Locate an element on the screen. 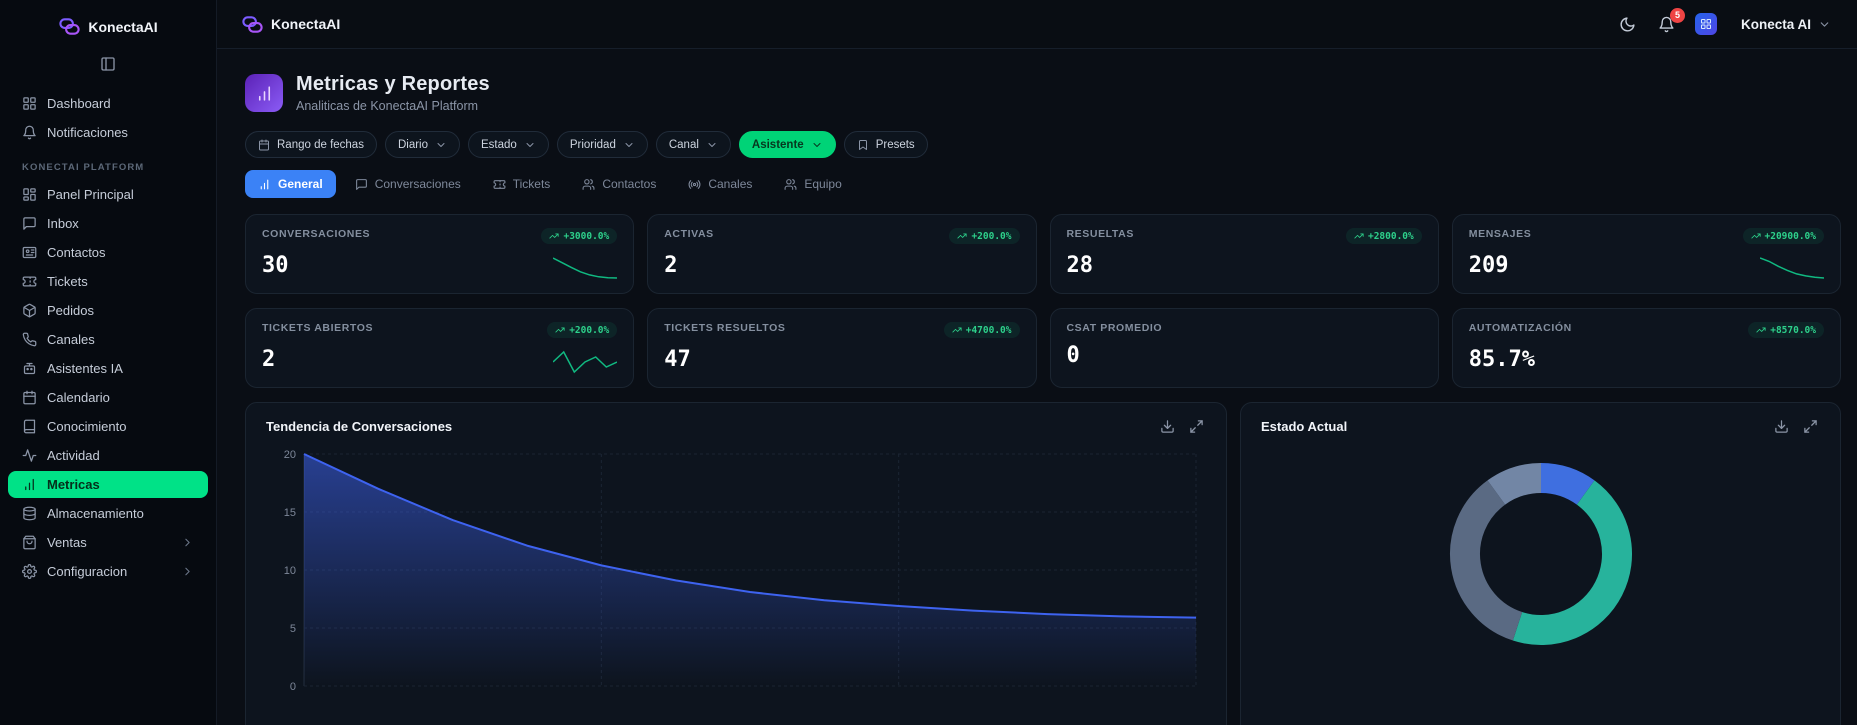 The image size is (1857, 725). sidebar-item-label: Pedidos is located at coordinates (70, 310).